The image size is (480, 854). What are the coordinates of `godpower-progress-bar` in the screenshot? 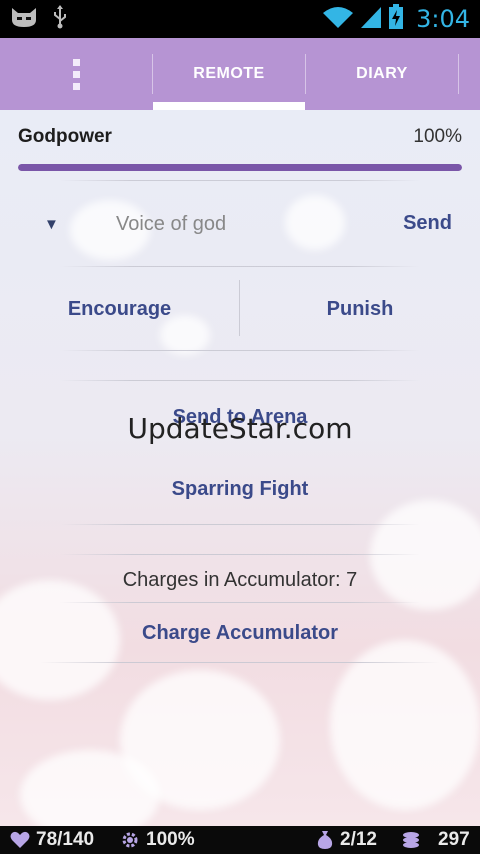 It's located at (240, 167).